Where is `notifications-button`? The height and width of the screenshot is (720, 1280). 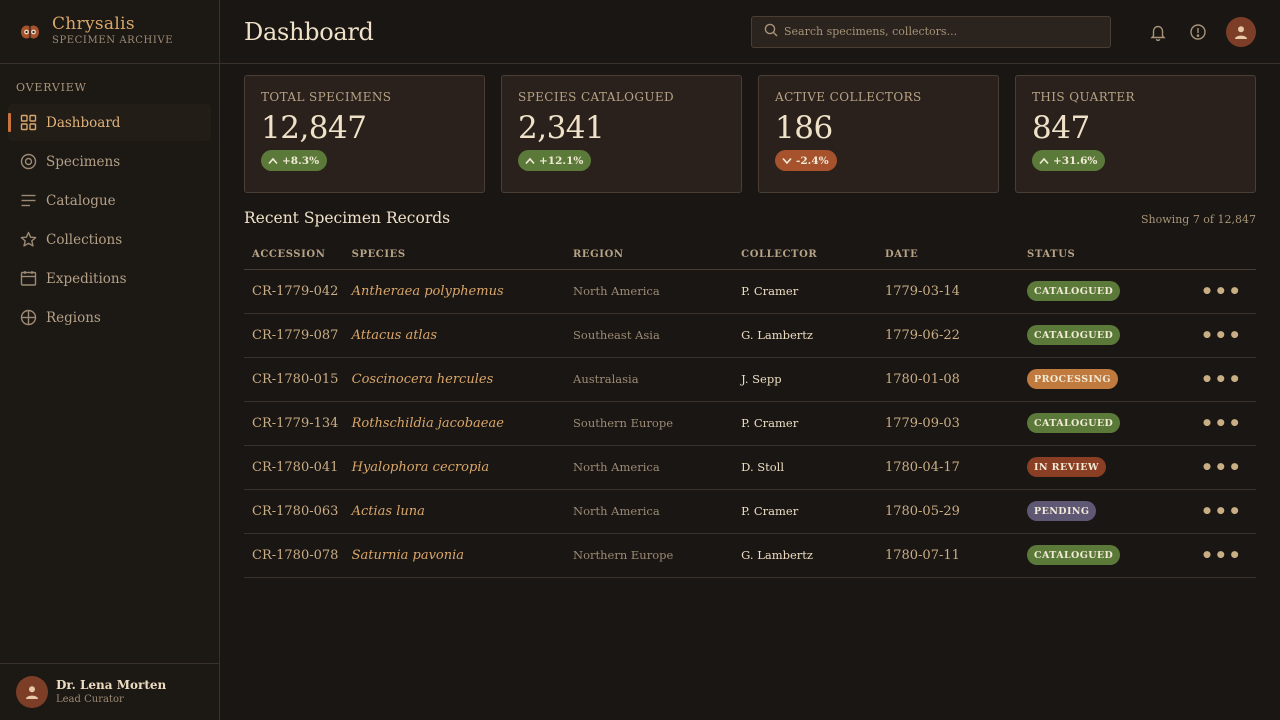
notifications-button is located at coordinates (1158, 32).